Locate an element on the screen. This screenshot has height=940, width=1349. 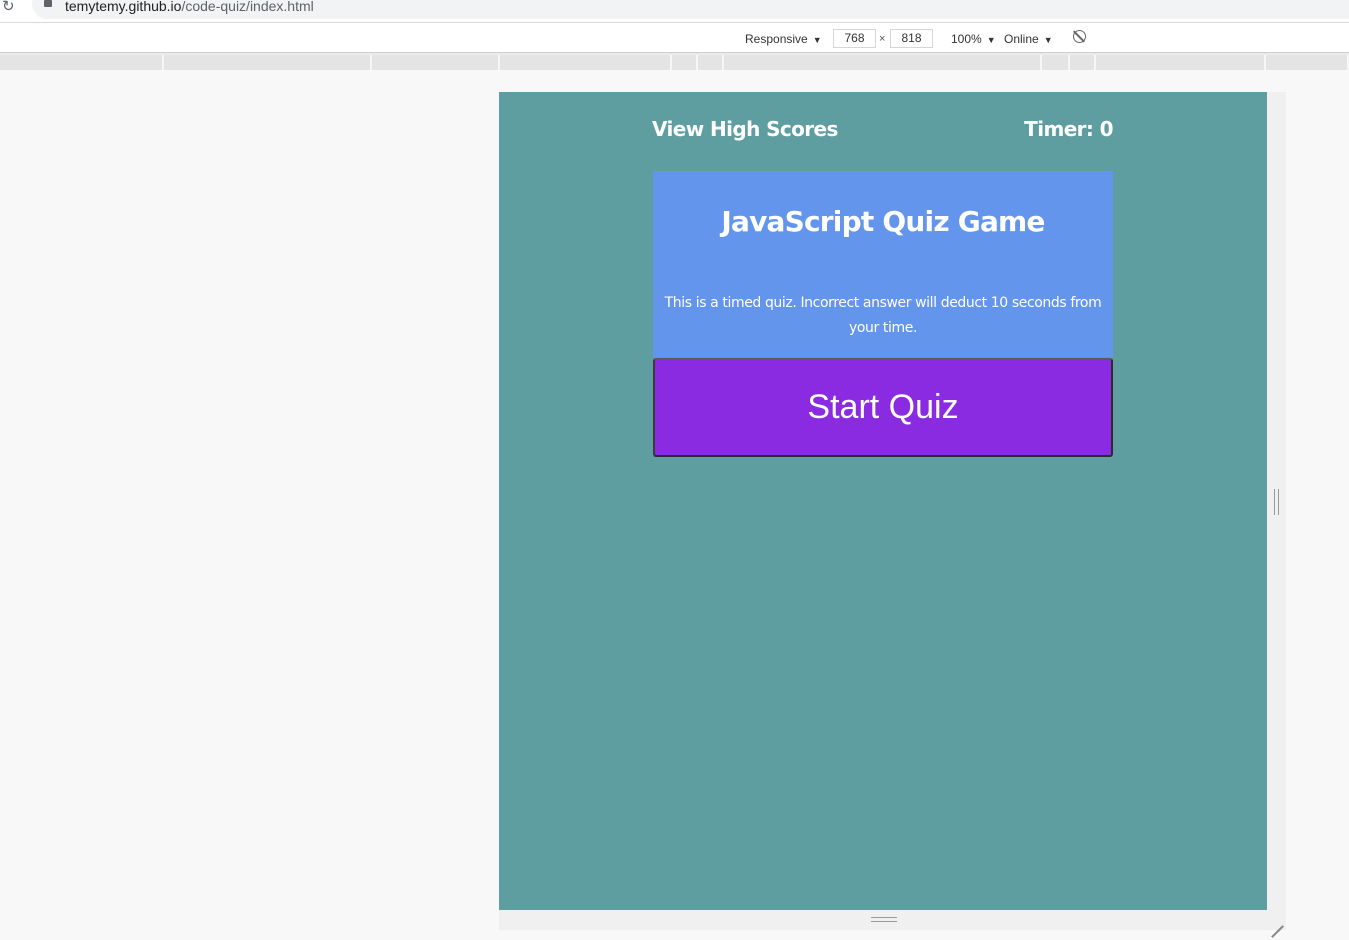
url-host: temytemy.github.io is located at coordinates (123, 7).